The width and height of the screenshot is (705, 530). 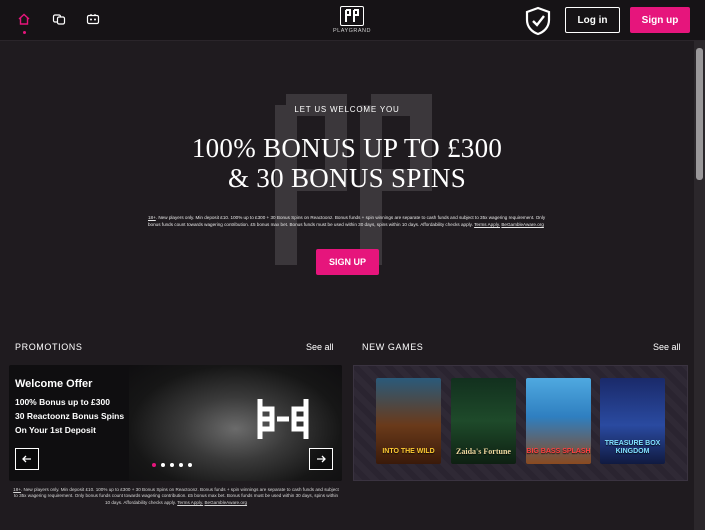 I want to click on game-title: TREASURE BOX KINGDOM, so click(x=632, y=447).